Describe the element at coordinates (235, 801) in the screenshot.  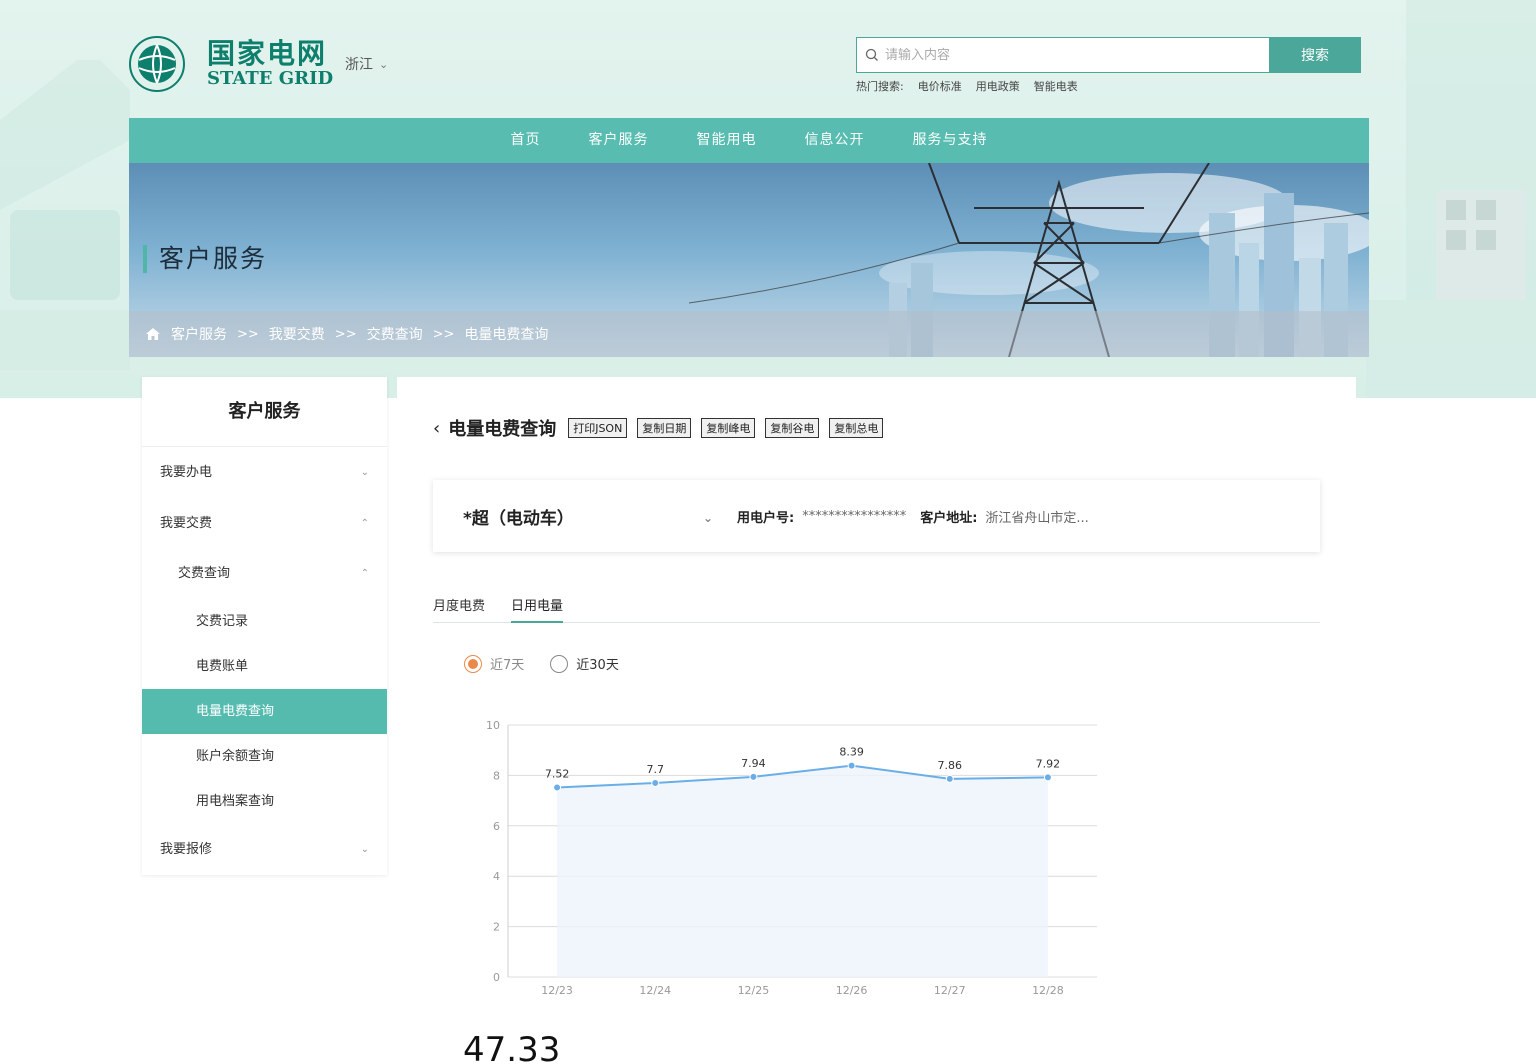
I see `sidebar-item-label: 用电档案查询` at that location.